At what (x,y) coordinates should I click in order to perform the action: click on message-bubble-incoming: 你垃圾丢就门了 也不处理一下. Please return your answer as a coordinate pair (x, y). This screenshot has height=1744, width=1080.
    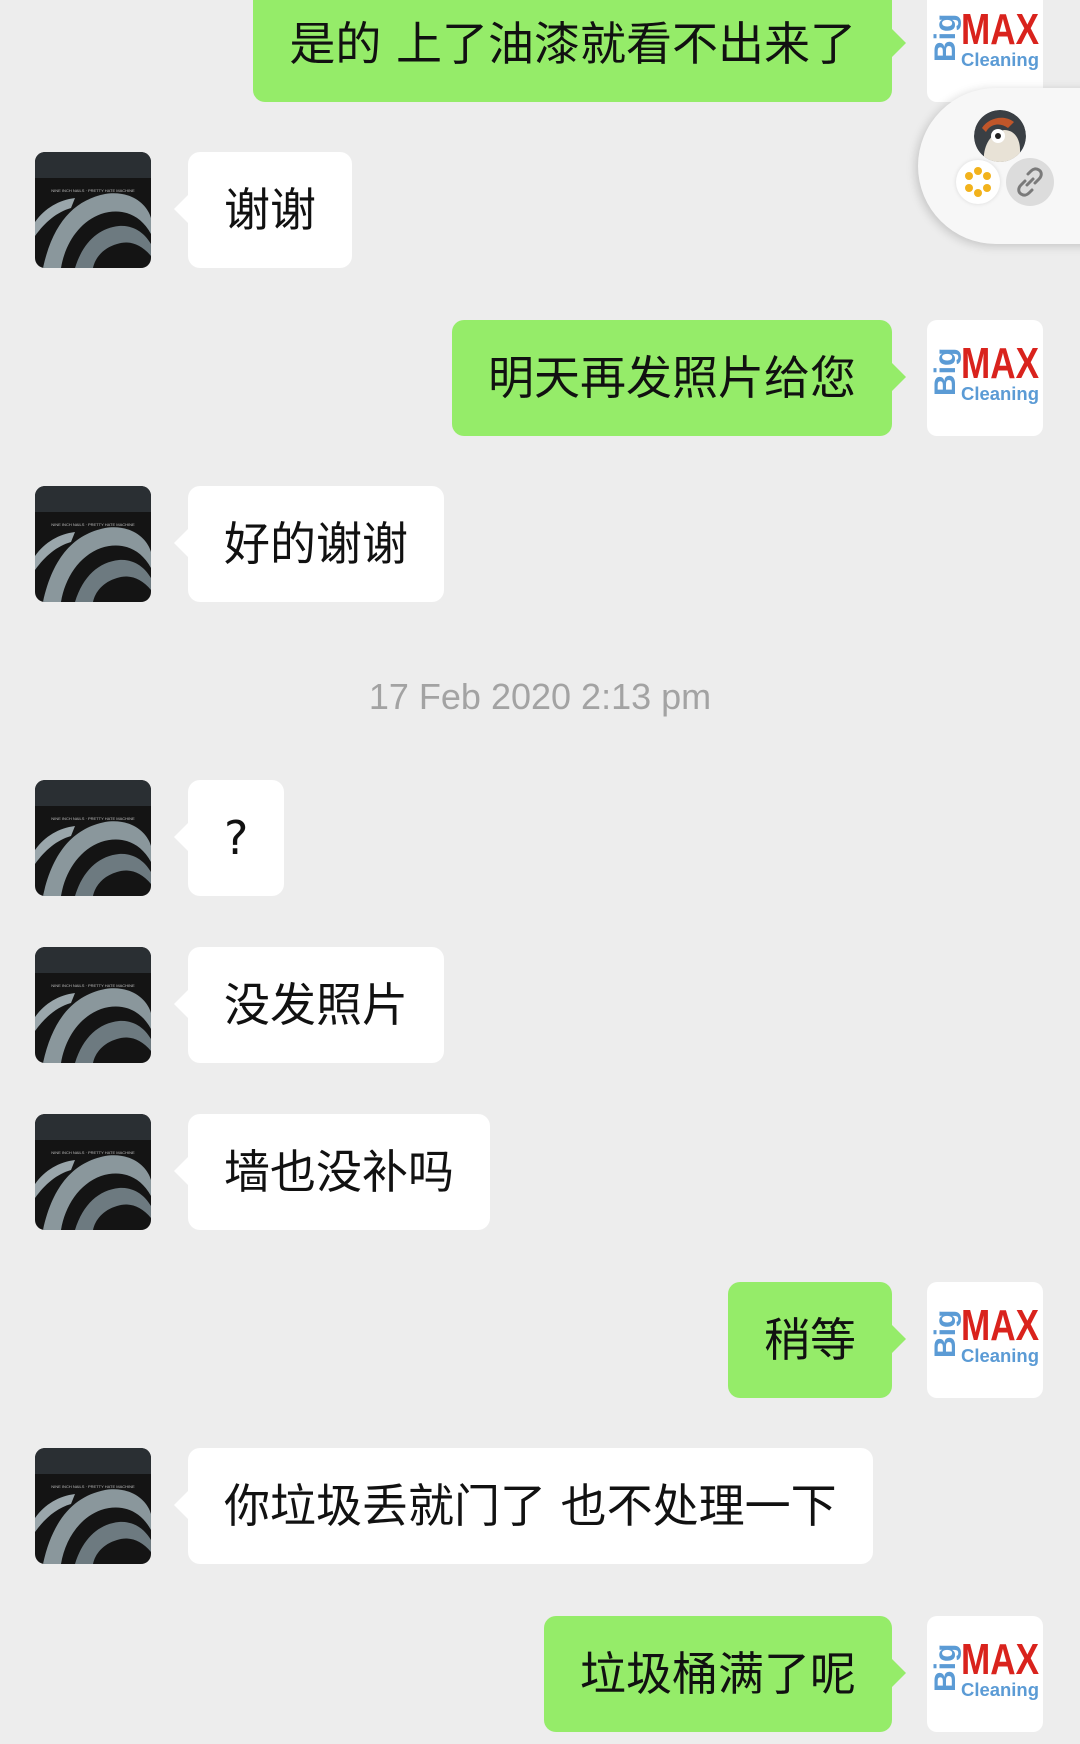
    Looking at the image, I should click on (523, 1506).